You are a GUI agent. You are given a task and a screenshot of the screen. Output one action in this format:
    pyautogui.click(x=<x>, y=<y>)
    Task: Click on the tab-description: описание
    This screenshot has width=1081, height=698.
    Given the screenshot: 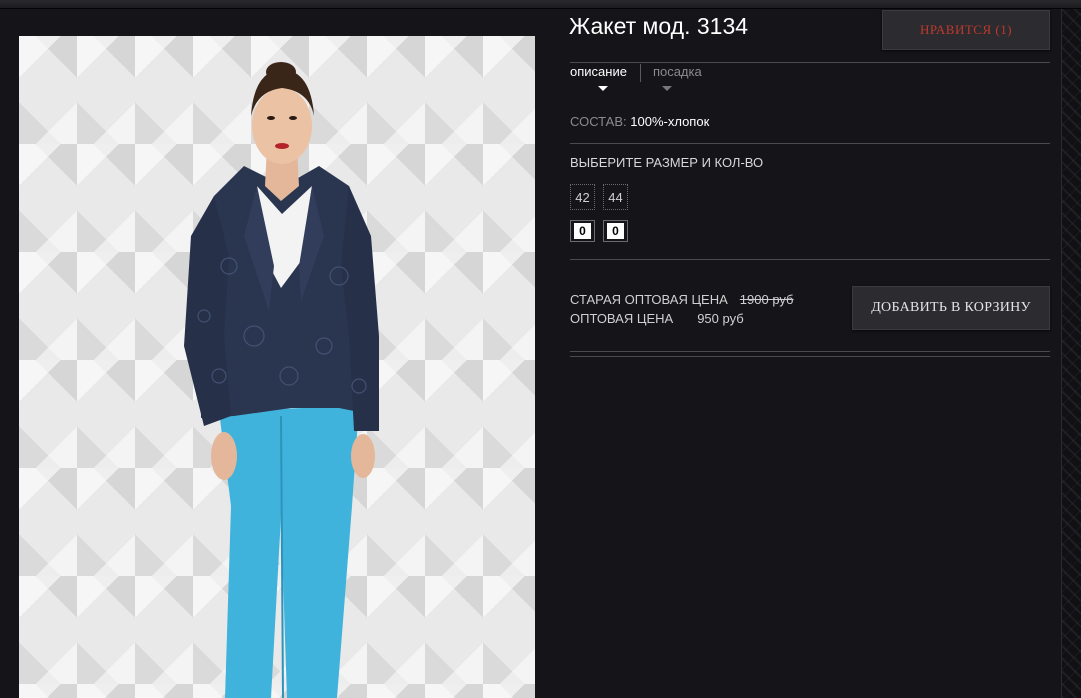 What is the action you would take?
    pyautogui.click(x=605, y=77)
    